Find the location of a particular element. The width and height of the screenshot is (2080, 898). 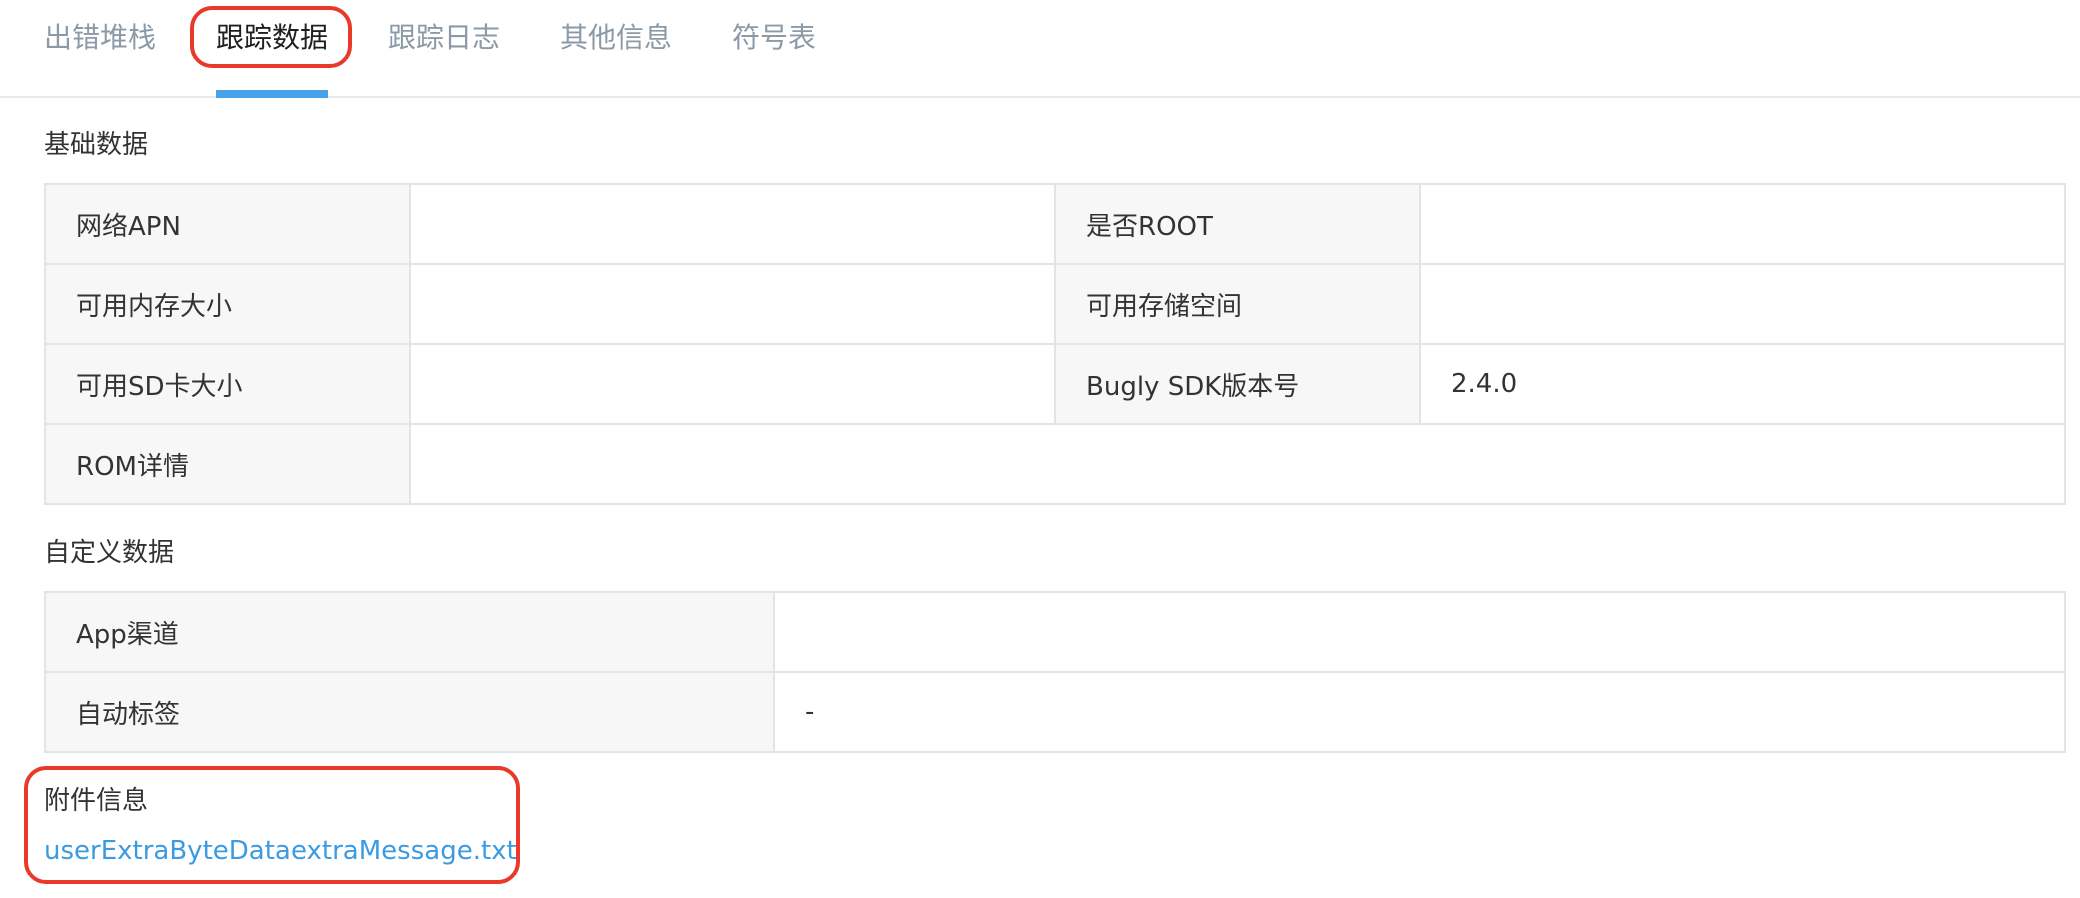

rom-detail-value is located at coordinates (1237, 464).